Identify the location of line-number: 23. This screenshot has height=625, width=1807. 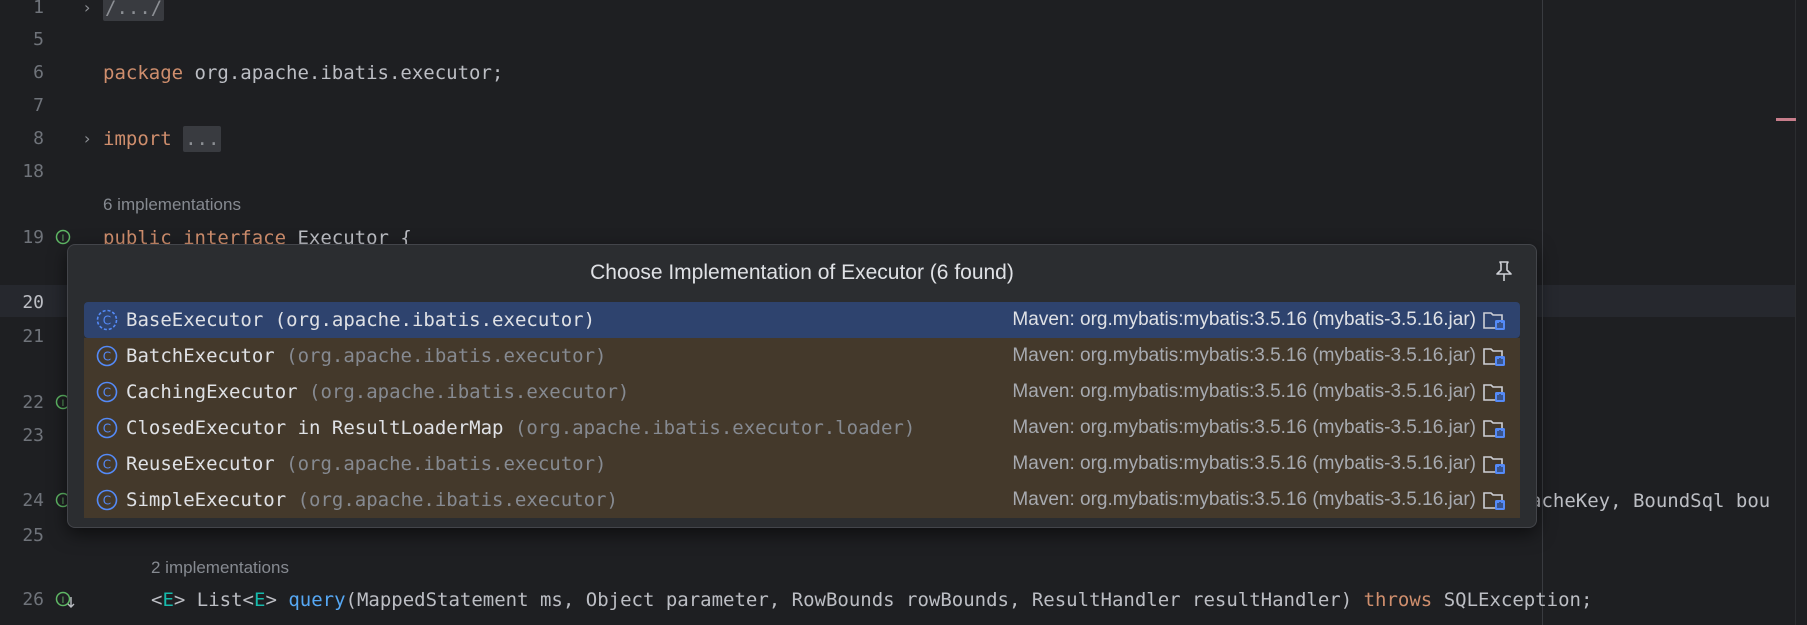
(33, 435).